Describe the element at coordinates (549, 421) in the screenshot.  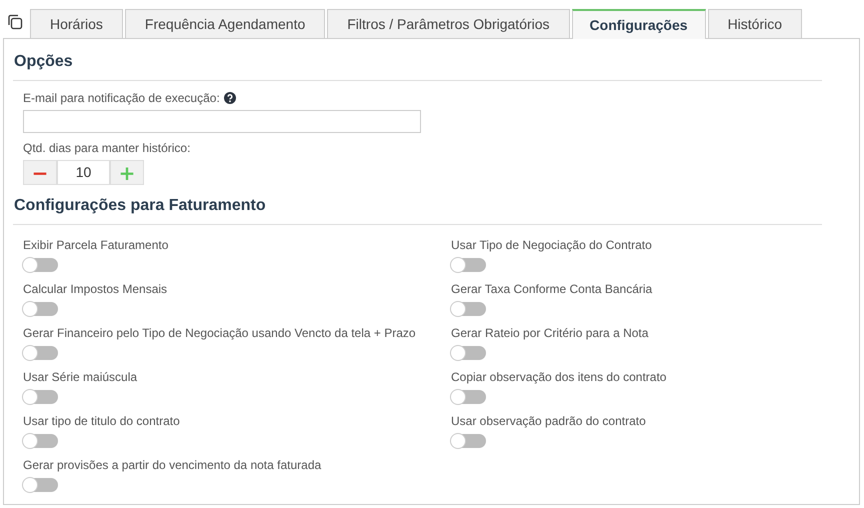
I see `toggle-label: Usar observação padrão do contrato` at that location.